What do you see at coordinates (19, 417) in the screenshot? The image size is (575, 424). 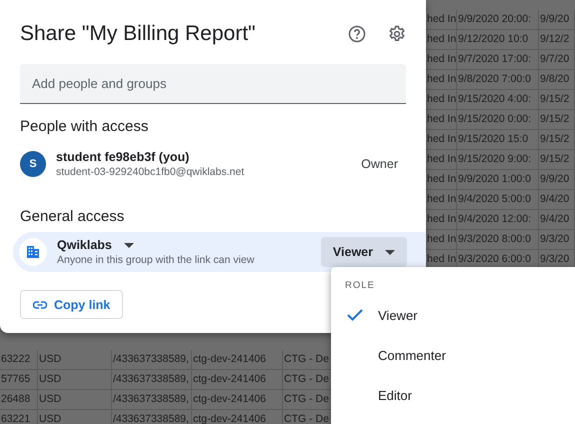 I see `table-cell: 63221` at bounding box center [19, 417].